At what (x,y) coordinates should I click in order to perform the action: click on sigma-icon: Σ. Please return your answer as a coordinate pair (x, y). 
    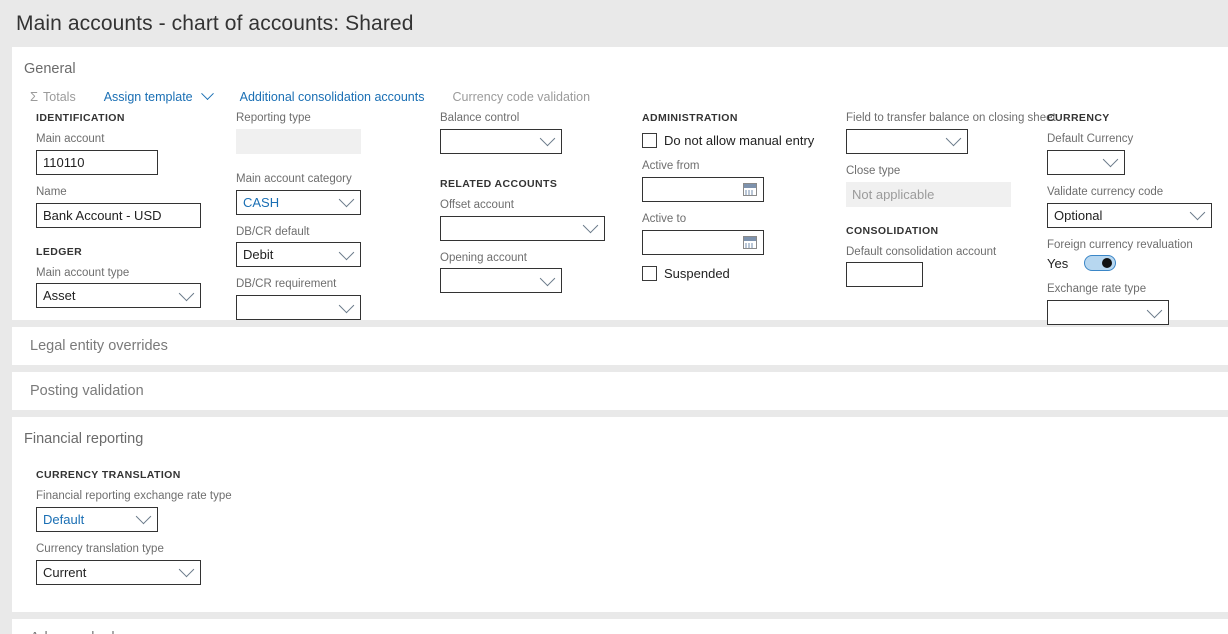
    Looking at the image, I should click on (34, 96).